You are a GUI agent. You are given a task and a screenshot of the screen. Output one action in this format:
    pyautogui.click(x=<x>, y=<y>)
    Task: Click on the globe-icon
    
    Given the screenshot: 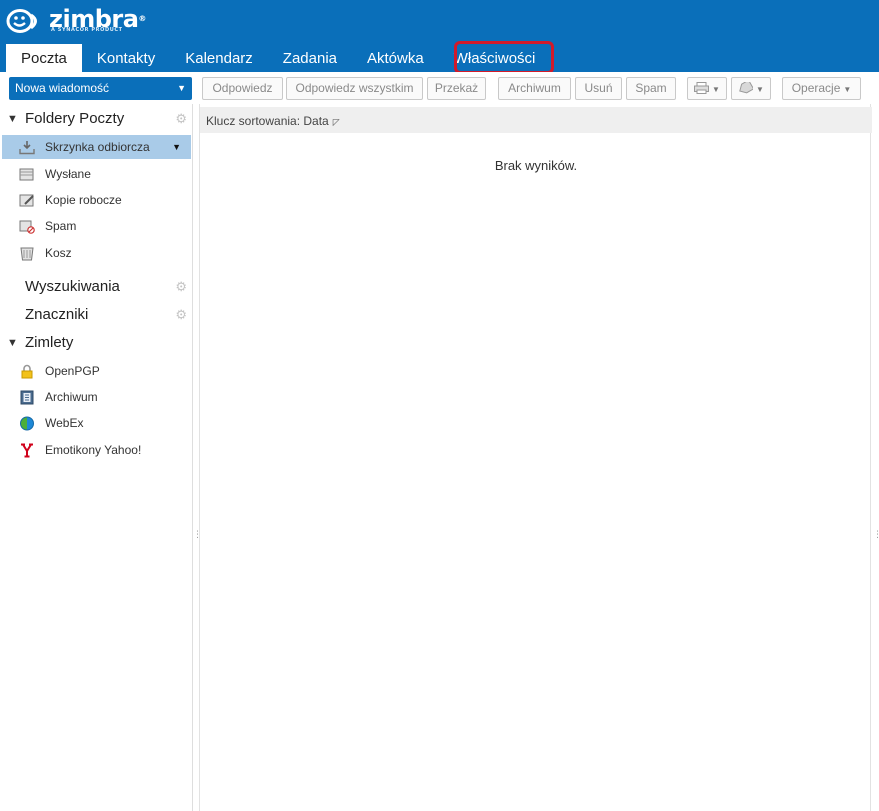 What is the action you would take?
    pyautogui.click(x=27, y=423)
    